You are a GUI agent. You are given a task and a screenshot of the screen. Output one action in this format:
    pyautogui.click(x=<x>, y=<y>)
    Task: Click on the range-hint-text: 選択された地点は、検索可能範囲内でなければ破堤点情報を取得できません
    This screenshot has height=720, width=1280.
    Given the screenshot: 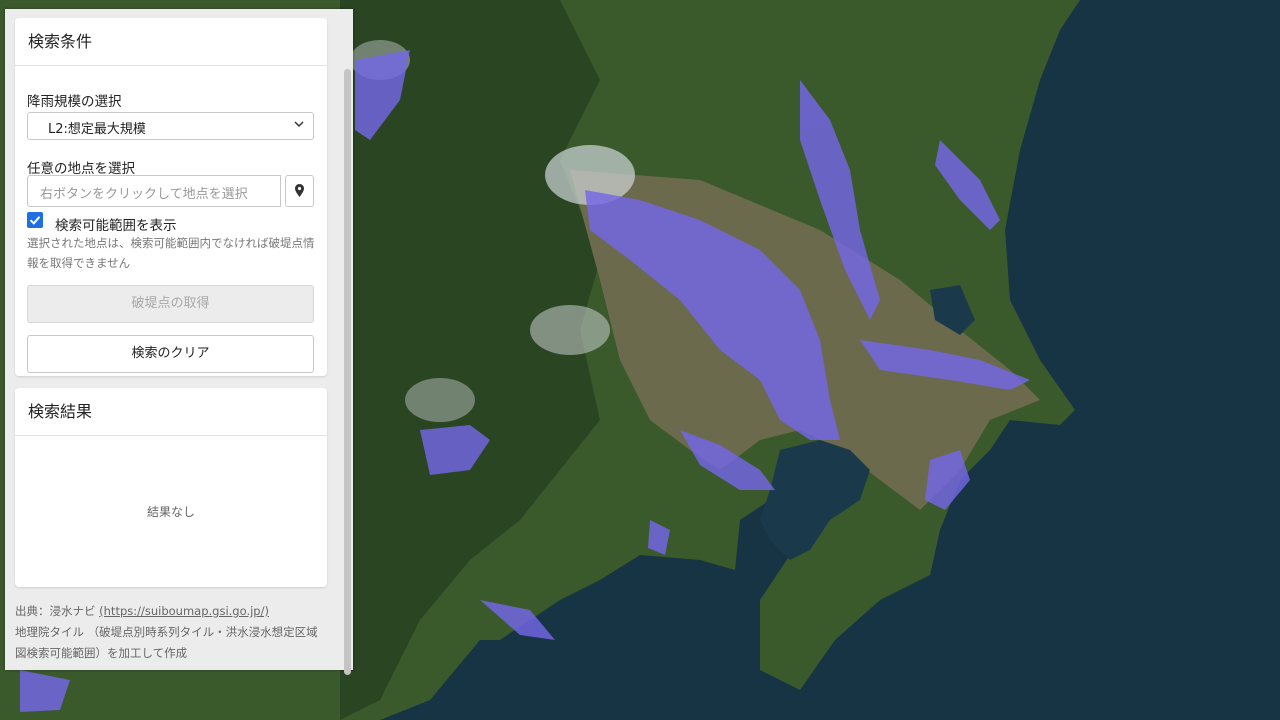 What is the action you would take?
    pyautogui.click(x=171, y=253)
    